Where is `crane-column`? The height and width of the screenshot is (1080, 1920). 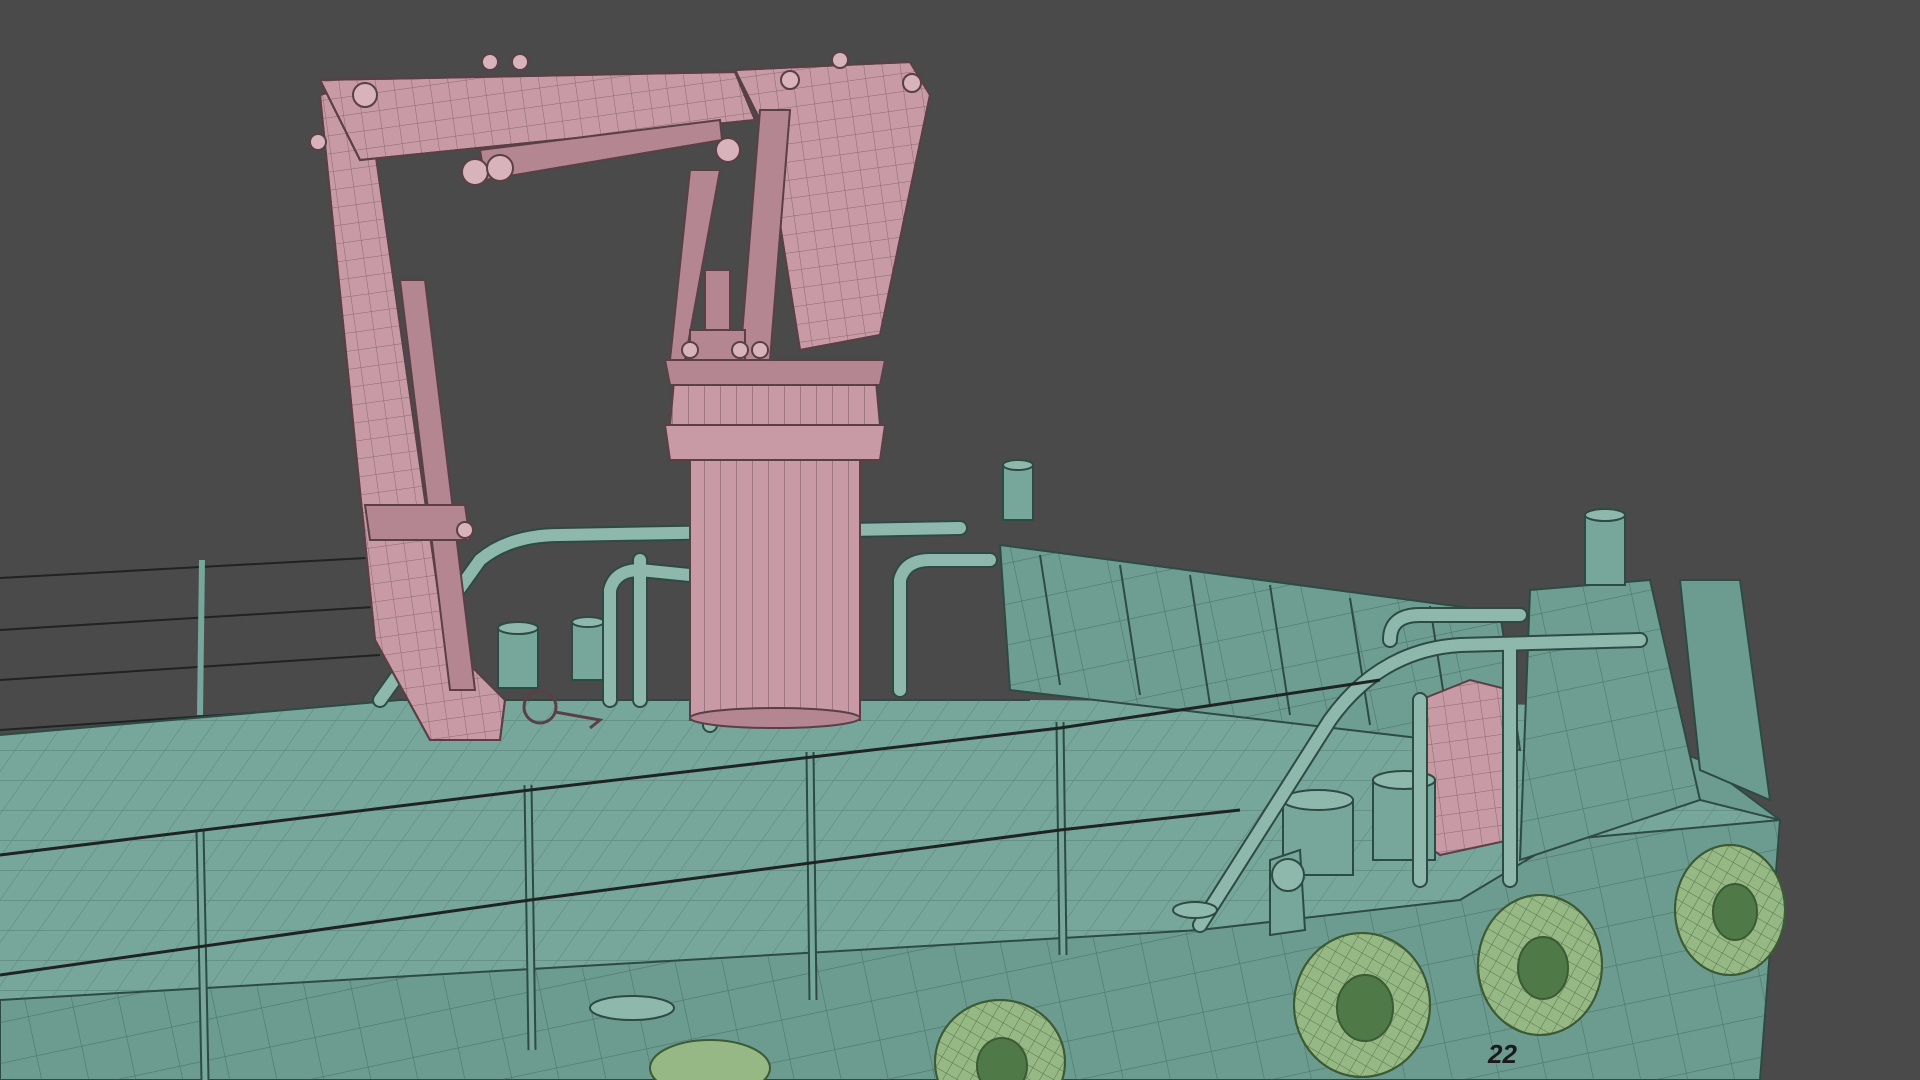
crane-column is located at coordinates (775, 544).